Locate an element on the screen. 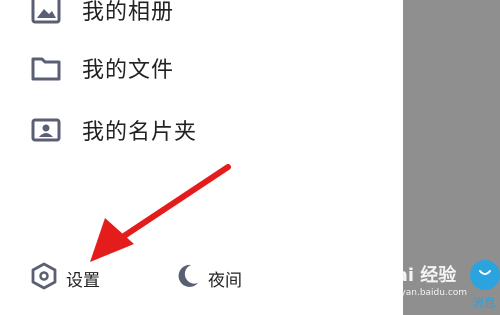 This screenshot has width=500, height=315. message-button is located at coordinates (485, 275).